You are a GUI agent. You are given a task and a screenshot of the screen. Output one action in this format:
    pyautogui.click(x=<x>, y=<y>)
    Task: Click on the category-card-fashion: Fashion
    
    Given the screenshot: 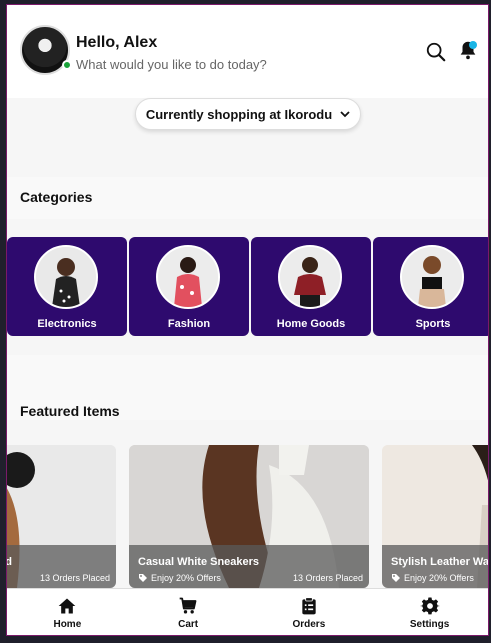 What is the action you would take?
    pyautogui.click(x=189, y=286)
    